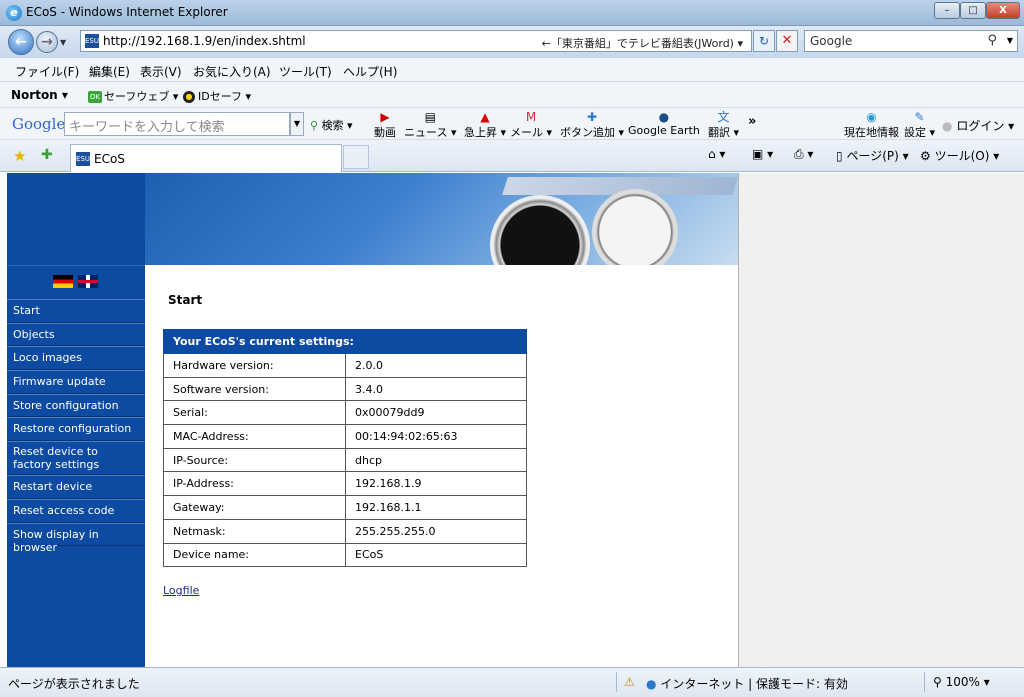 This screenshot has height=697, width=1024. What do you see at coordinates (839, 156) in the screenshot?
I see `page-icon: ▯` at bounding box center [839, 156].